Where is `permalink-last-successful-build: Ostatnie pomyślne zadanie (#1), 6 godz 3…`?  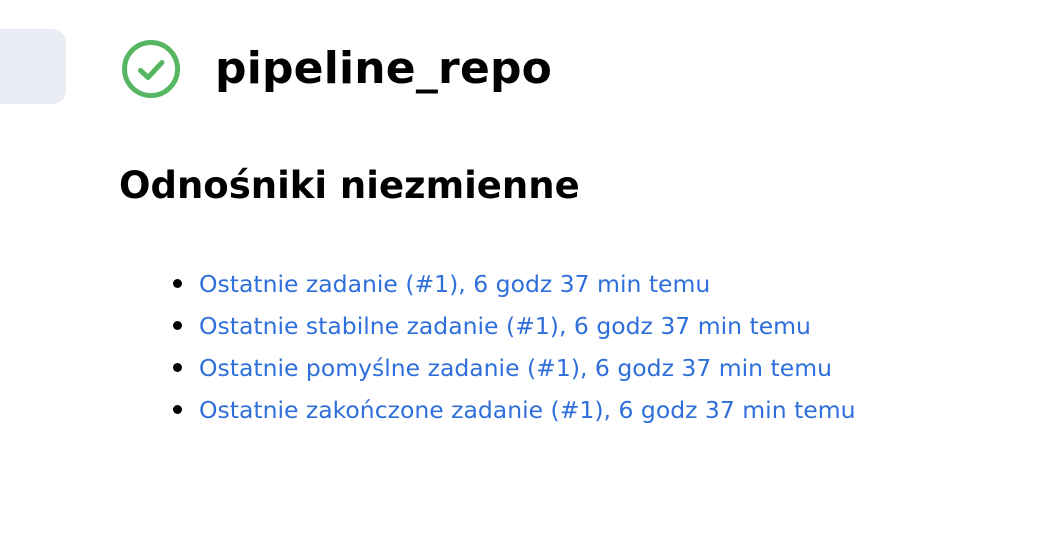 permalink-last-successful-build: Ostatnie pomyślne zadanie (#1), 6 godz 3… is located at coordinates (514, 368).